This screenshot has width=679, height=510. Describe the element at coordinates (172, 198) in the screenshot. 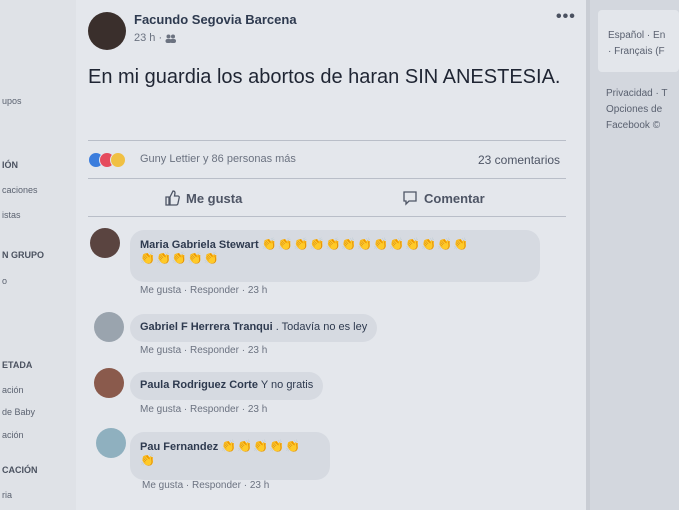

I see `thumbs-up-icon` at that location.